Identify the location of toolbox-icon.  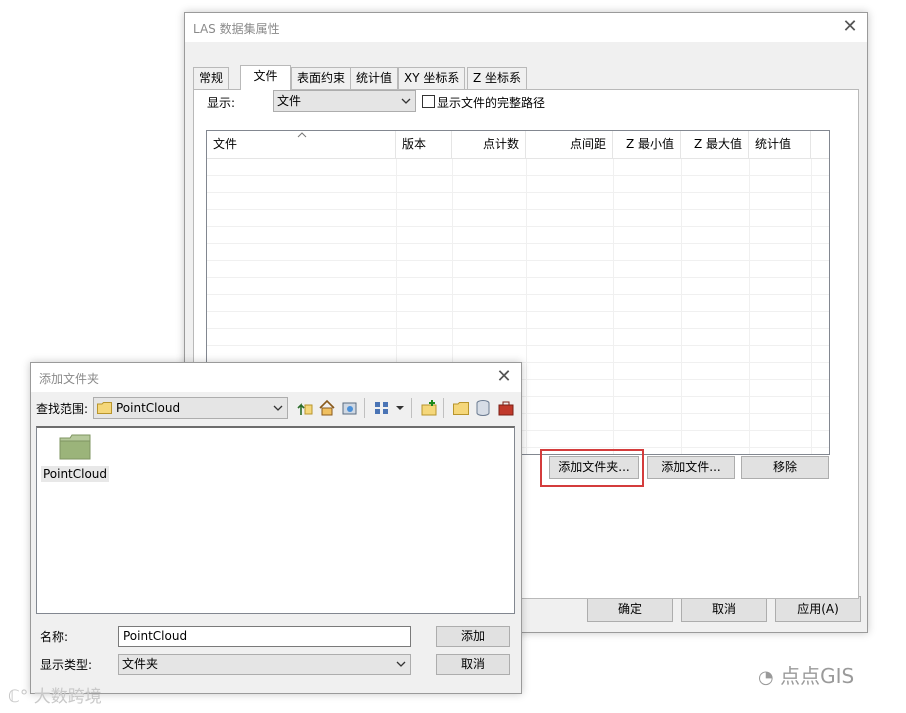
(506, 408).